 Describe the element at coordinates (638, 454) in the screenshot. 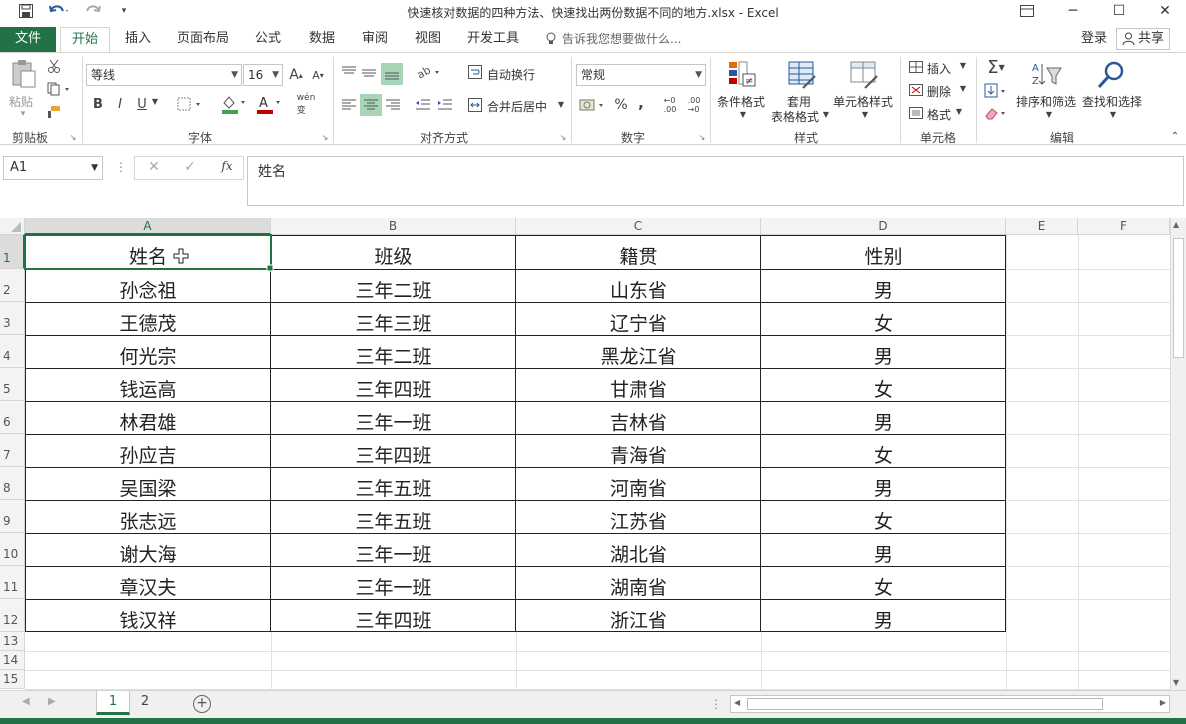

I see `cell-origin: 青海省` at that location.